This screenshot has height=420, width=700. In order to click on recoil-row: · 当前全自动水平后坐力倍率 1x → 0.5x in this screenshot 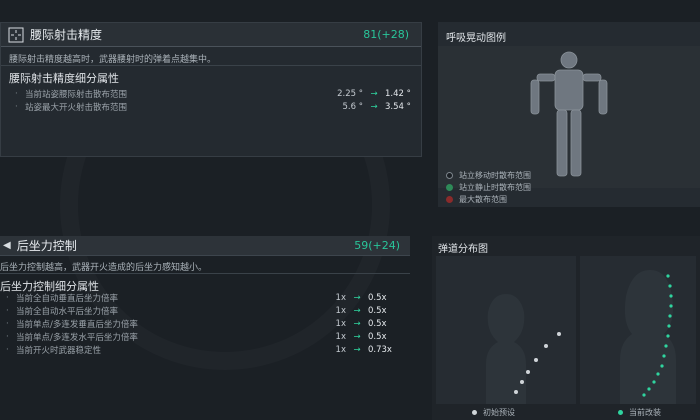, I will do `click(207, 311)`.